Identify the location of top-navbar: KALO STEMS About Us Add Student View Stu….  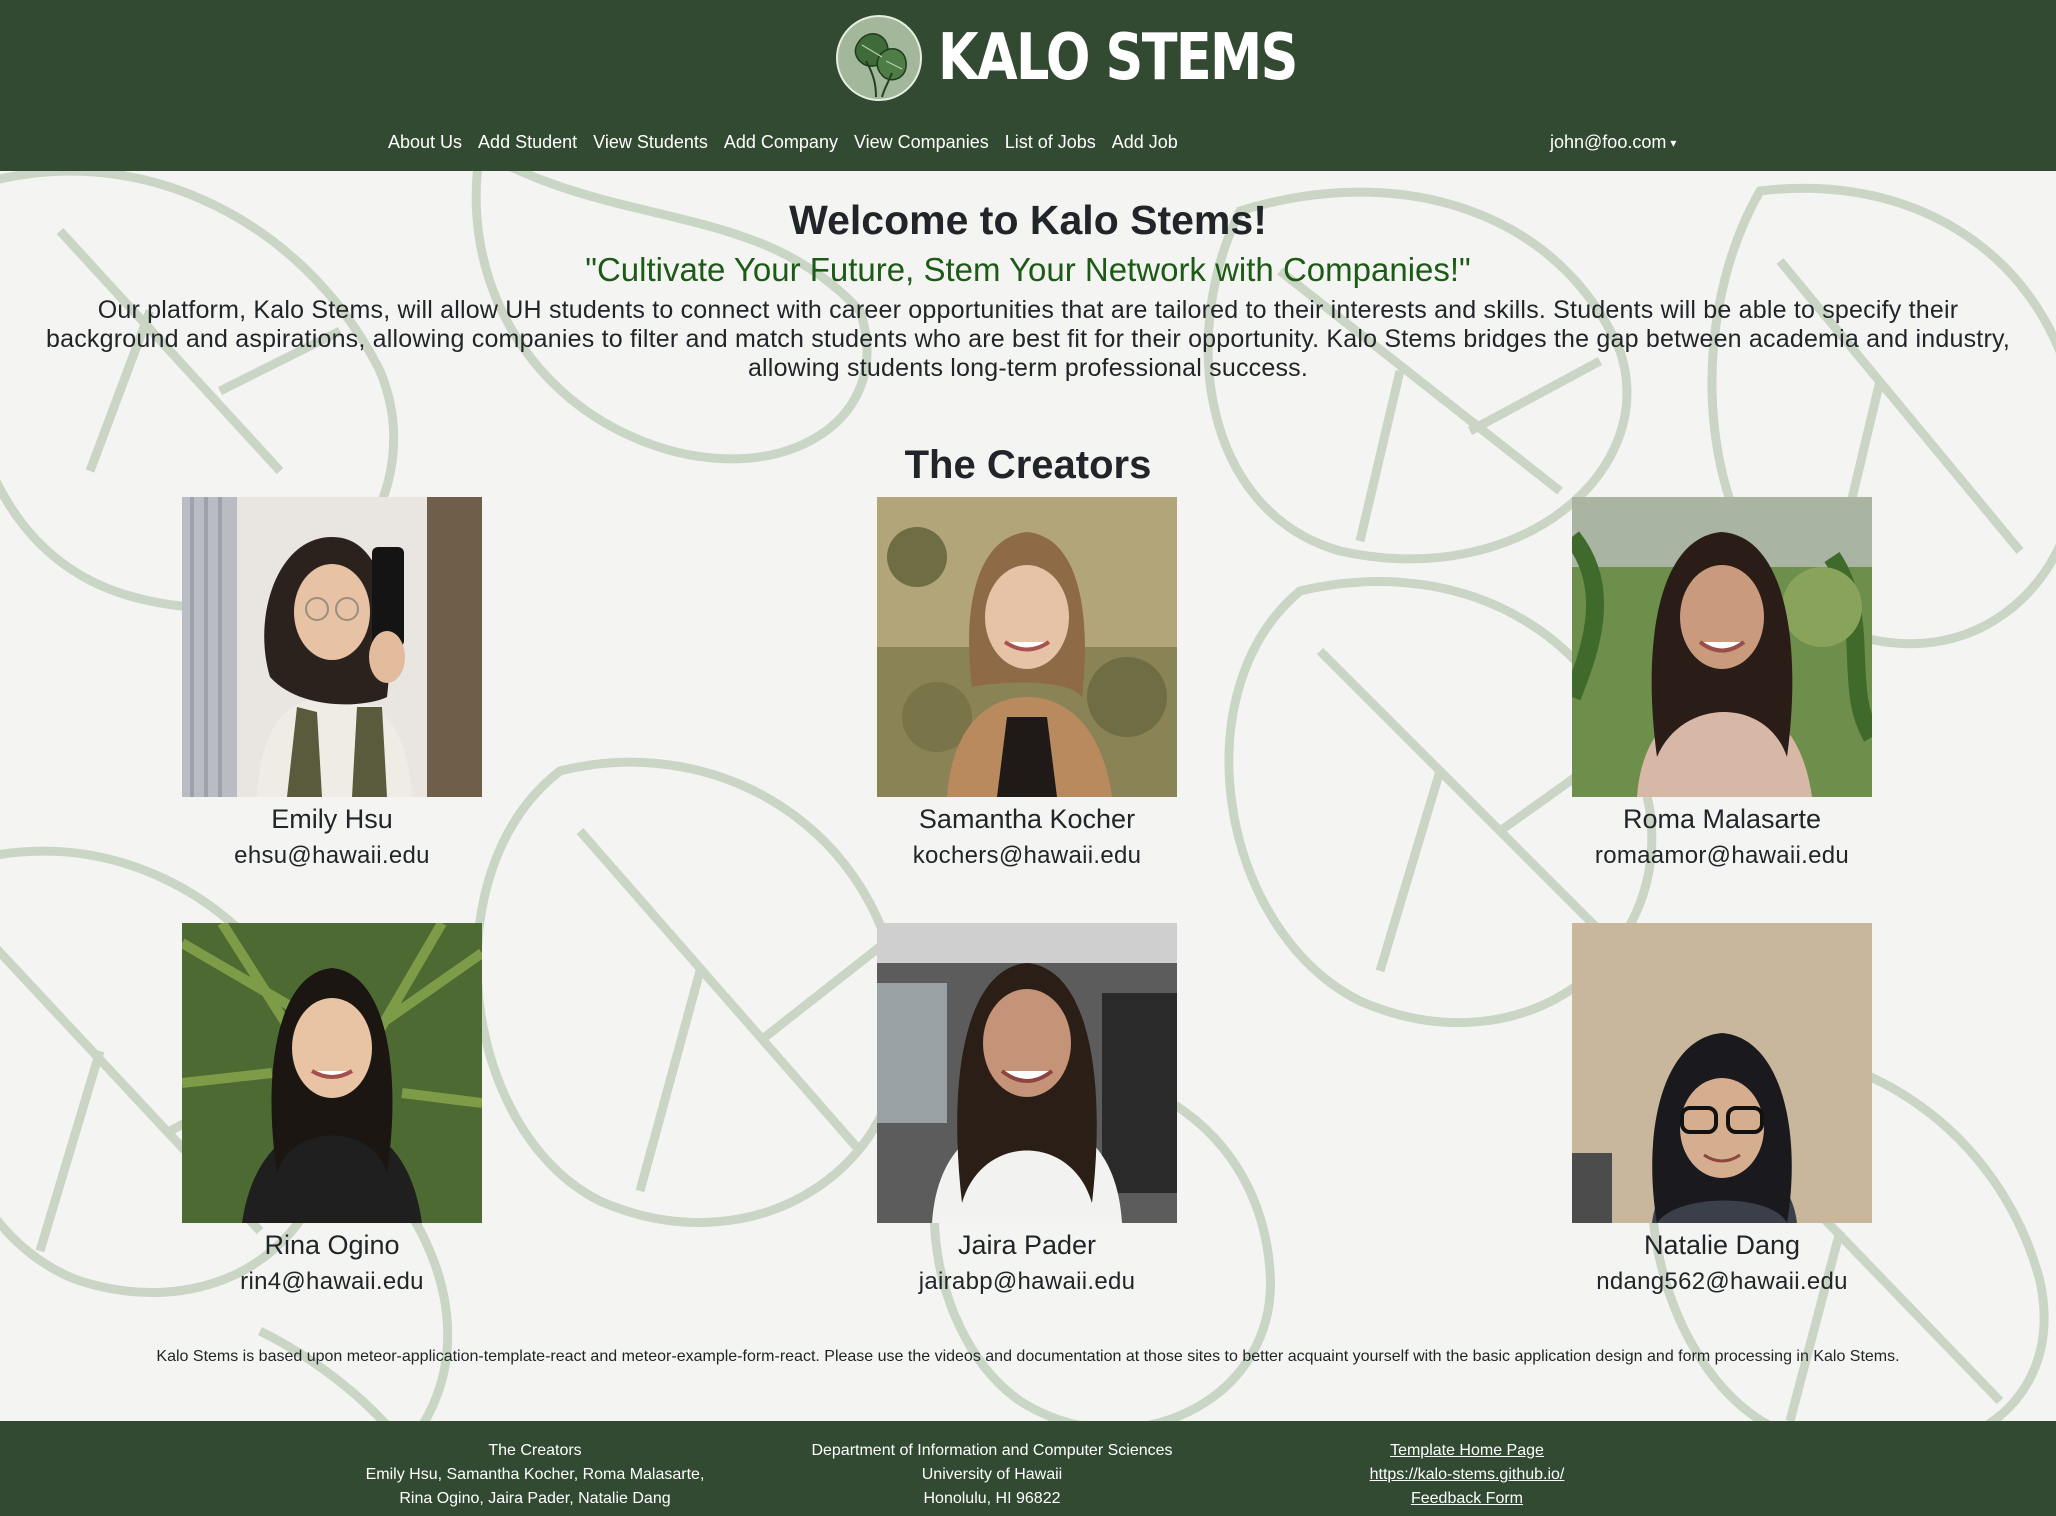
(1028, 85).